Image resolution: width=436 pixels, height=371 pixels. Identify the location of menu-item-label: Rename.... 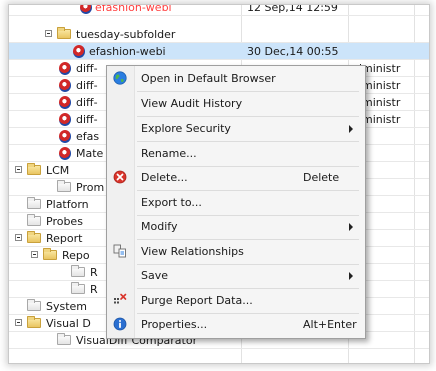
(169, 153).